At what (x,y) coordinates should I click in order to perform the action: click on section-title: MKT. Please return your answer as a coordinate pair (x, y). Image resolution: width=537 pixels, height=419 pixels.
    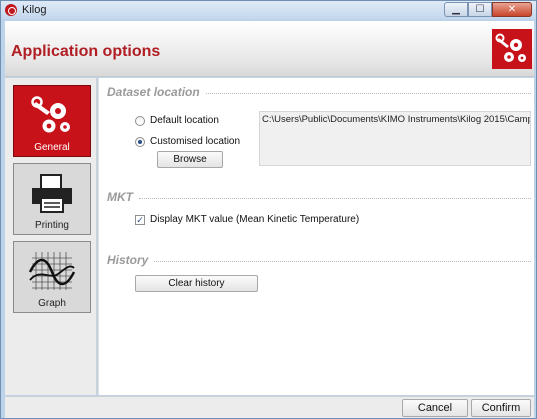
    Looking at the image, I should click on (120, 197).